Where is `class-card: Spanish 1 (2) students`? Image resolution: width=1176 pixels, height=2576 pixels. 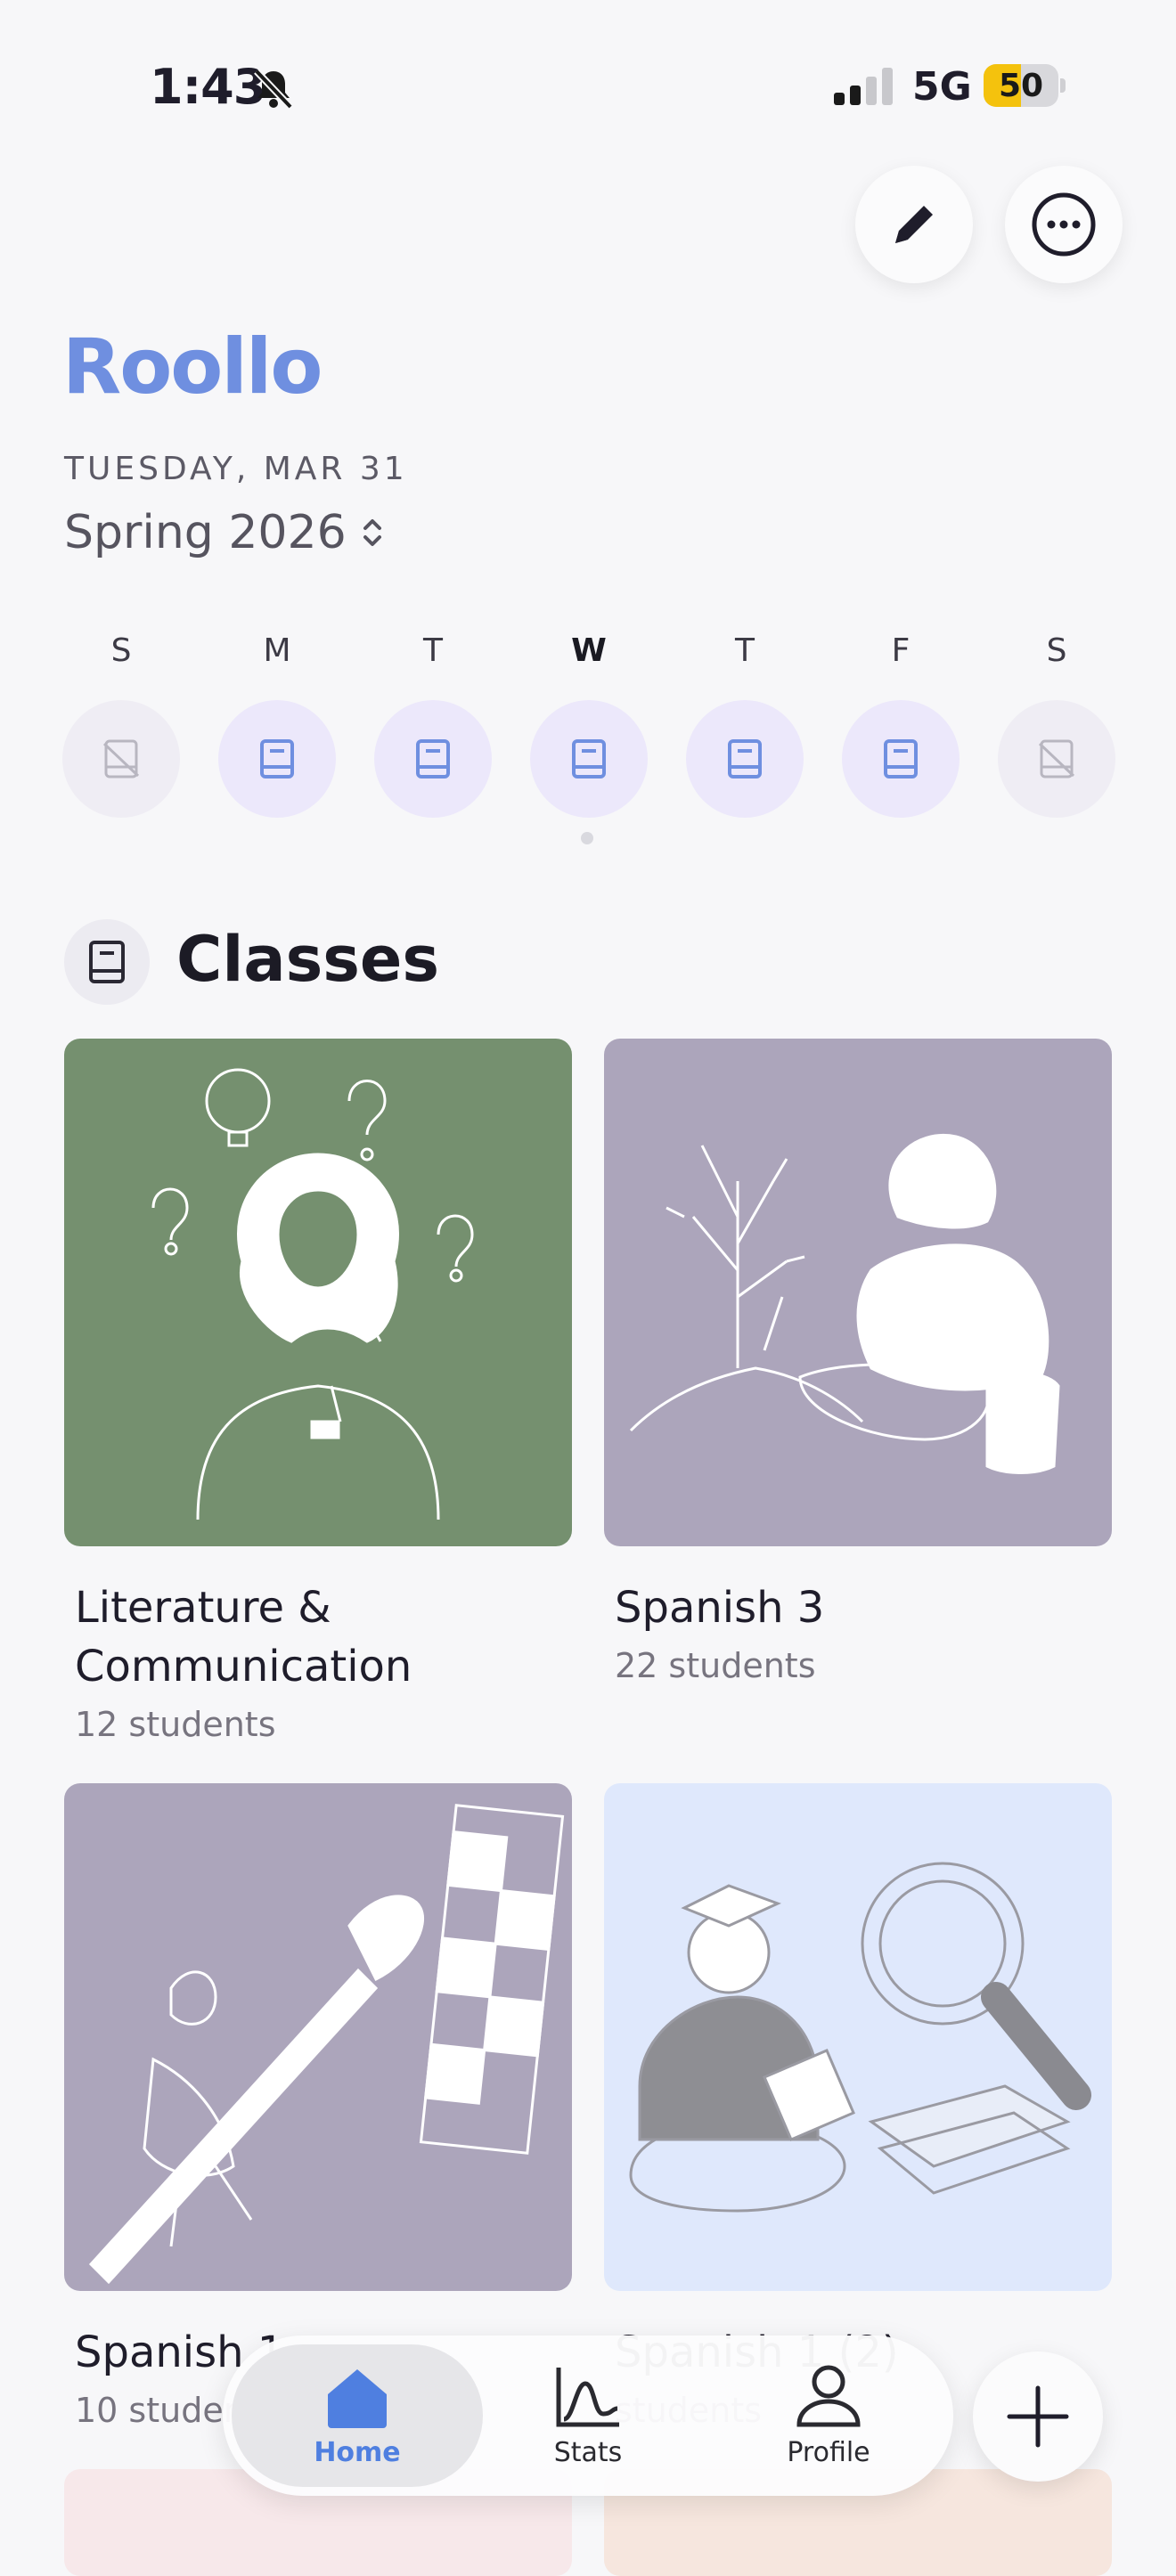 class-card: Spanish 1 (2) students is located at coordinates (858, 2106).